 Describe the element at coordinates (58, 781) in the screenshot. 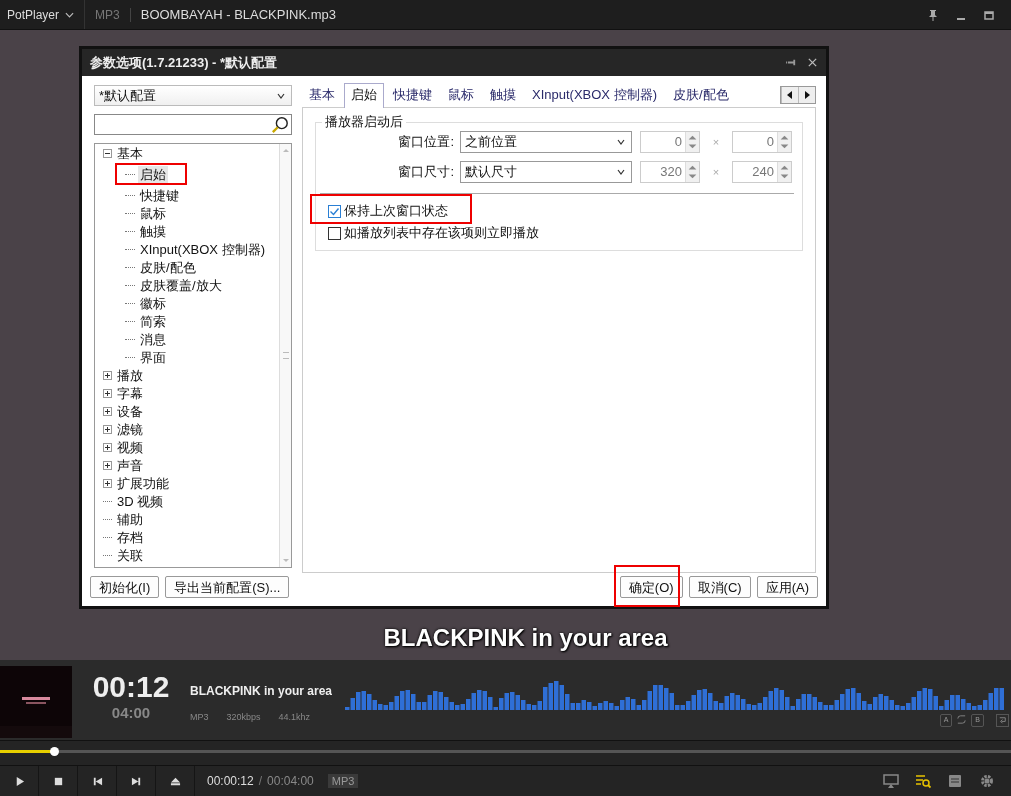

I see `stop-icon` at that location.